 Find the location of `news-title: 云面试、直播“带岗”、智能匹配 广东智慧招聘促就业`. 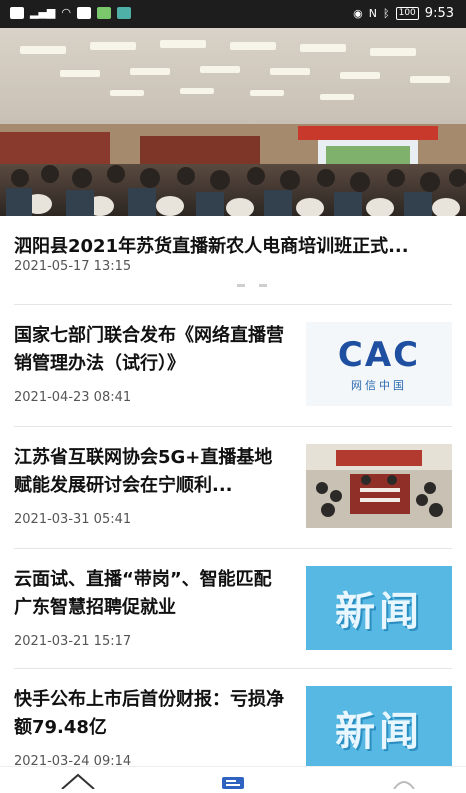

news-title: 云面试、直播“带岗”、智能匹配 广东智慧招聘促就业 is located at coordinates (149, 594).